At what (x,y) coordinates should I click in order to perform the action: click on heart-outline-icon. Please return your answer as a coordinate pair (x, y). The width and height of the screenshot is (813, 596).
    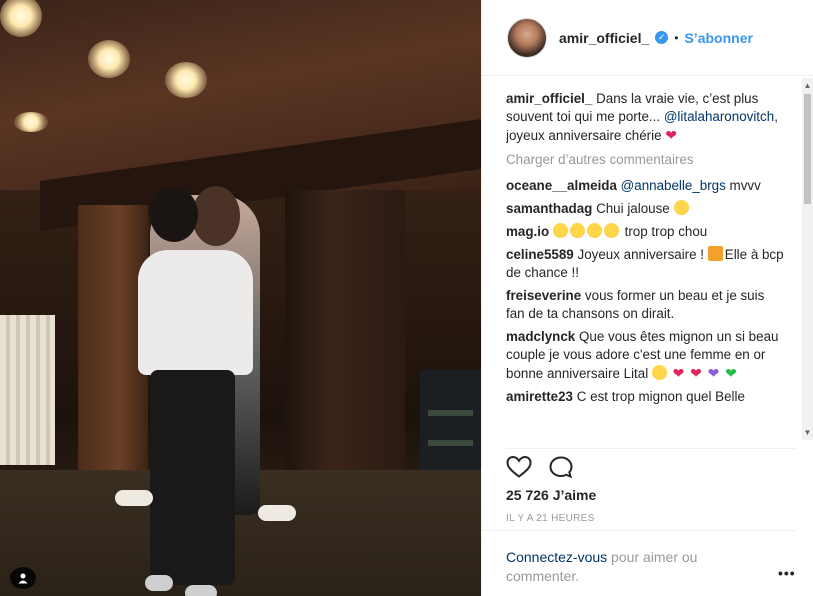
    Looking at the image, I should click on (519, 466).